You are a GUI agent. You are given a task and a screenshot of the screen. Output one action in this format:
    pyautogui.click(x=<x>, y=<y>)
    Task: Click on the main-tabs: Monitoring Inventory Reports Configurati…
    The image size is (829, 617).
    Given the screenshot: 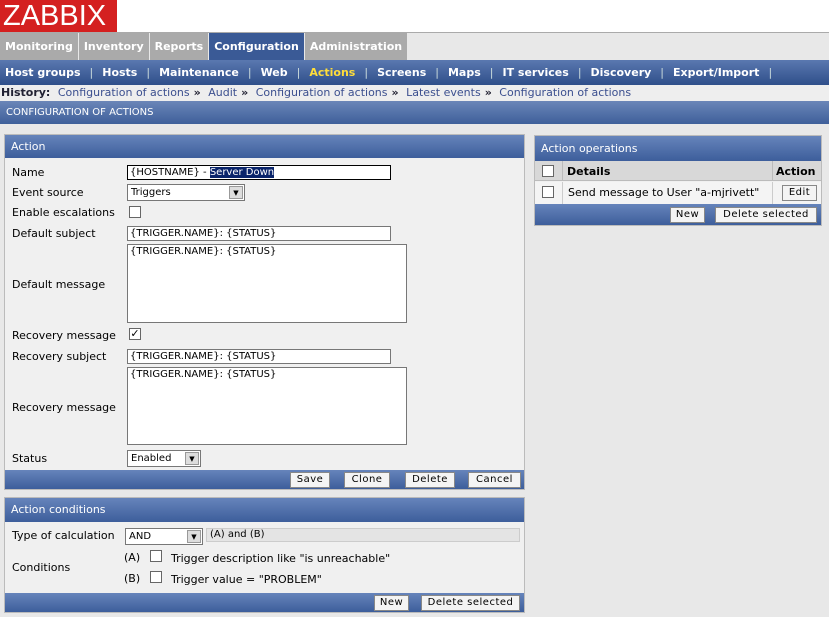 What is the action you would take?
    pyautogui.click(x=204, y=46)
    